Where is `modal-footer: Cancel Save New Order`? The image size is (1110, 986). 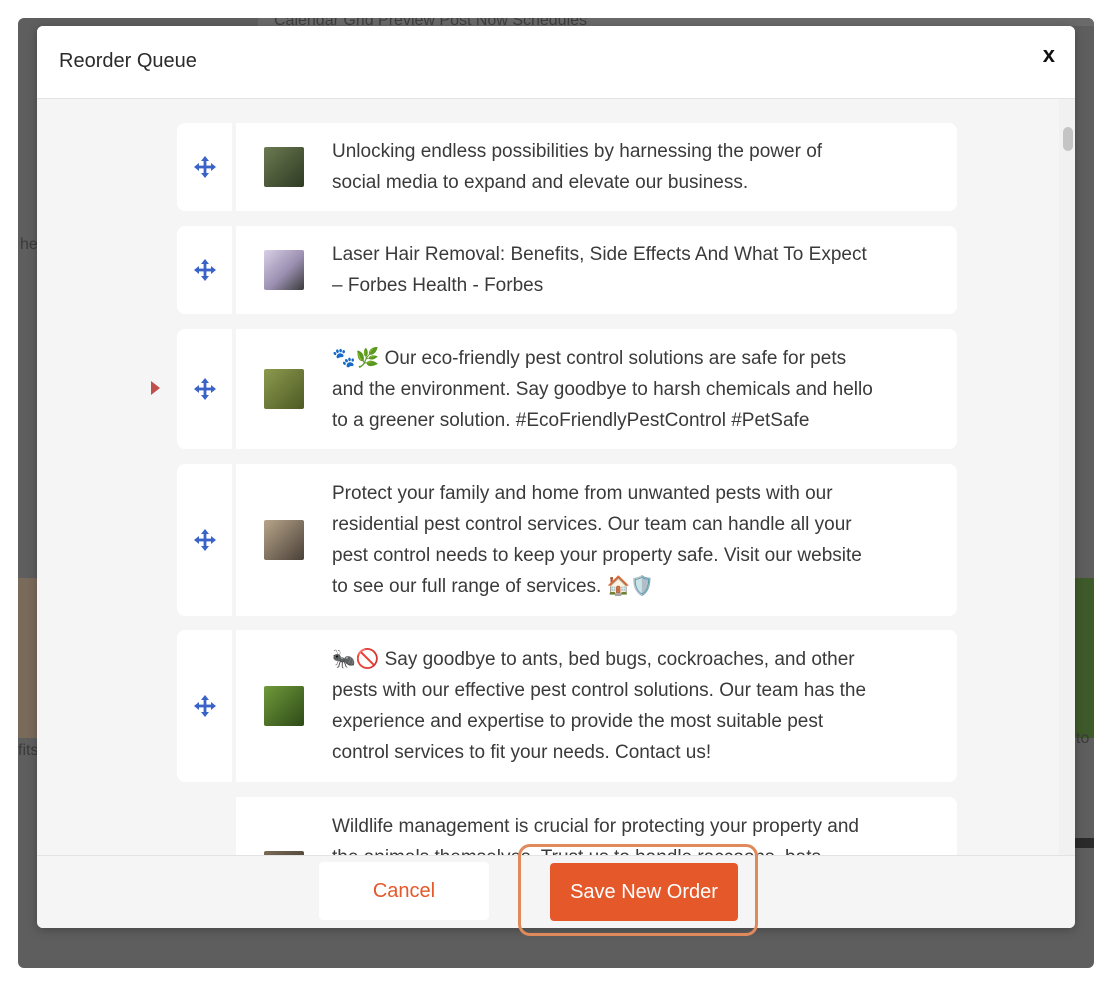
modal-footer: Cancel Save New Order is located at coordinates (556, 891).